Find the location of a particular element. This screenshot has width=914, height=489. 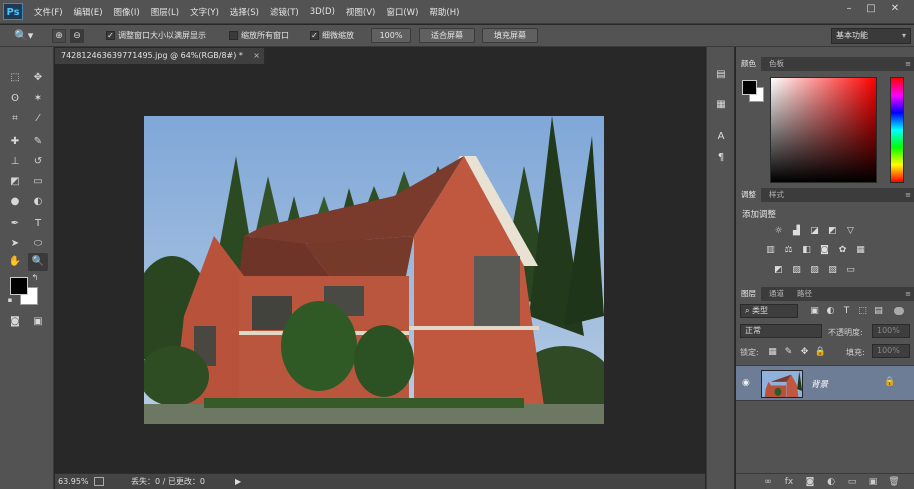

posterize-icon: ▨ is located at coordinates (796, 270).